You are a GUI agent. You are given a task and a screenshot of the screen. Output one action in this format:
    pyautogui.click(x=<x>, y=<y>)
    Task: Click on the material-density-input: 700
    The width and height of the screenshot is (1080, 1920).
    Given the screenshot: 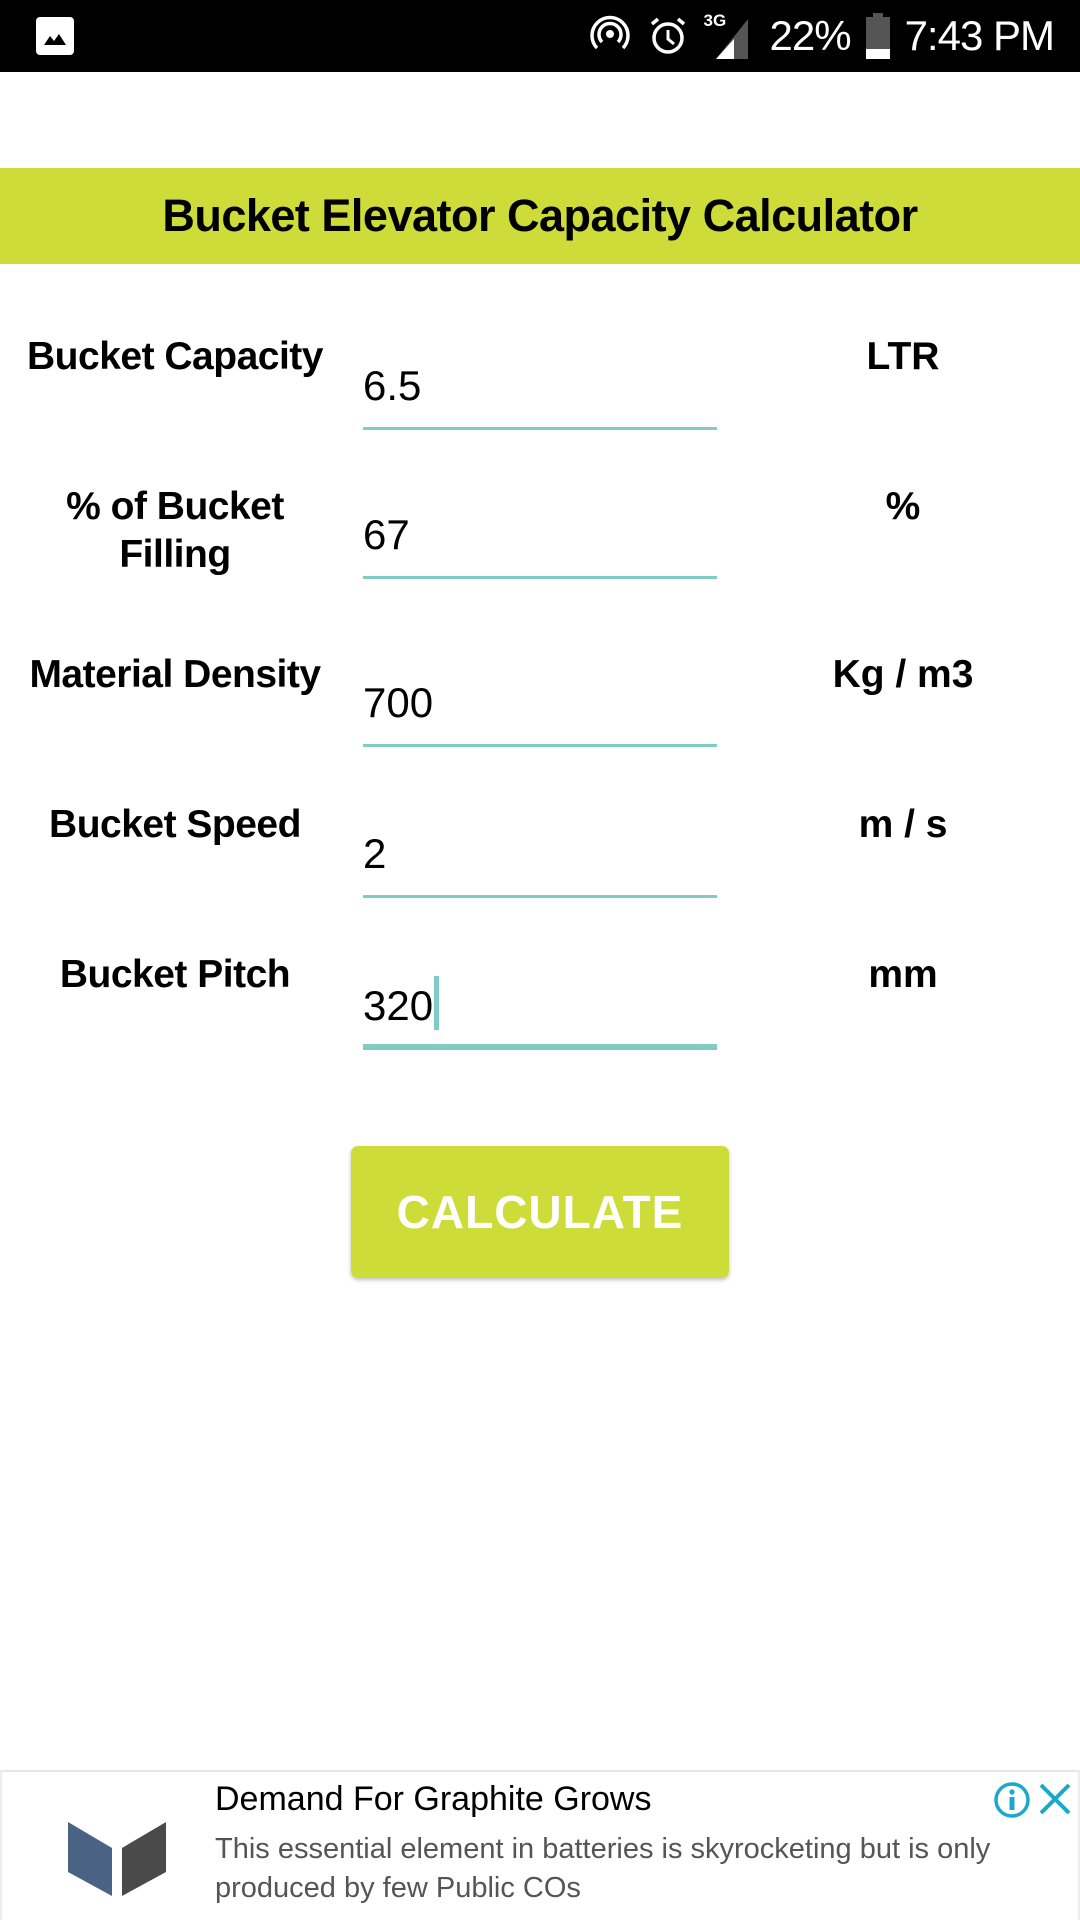 What is the action you would take?
    pyautogui.click(x=540, y=707)
    